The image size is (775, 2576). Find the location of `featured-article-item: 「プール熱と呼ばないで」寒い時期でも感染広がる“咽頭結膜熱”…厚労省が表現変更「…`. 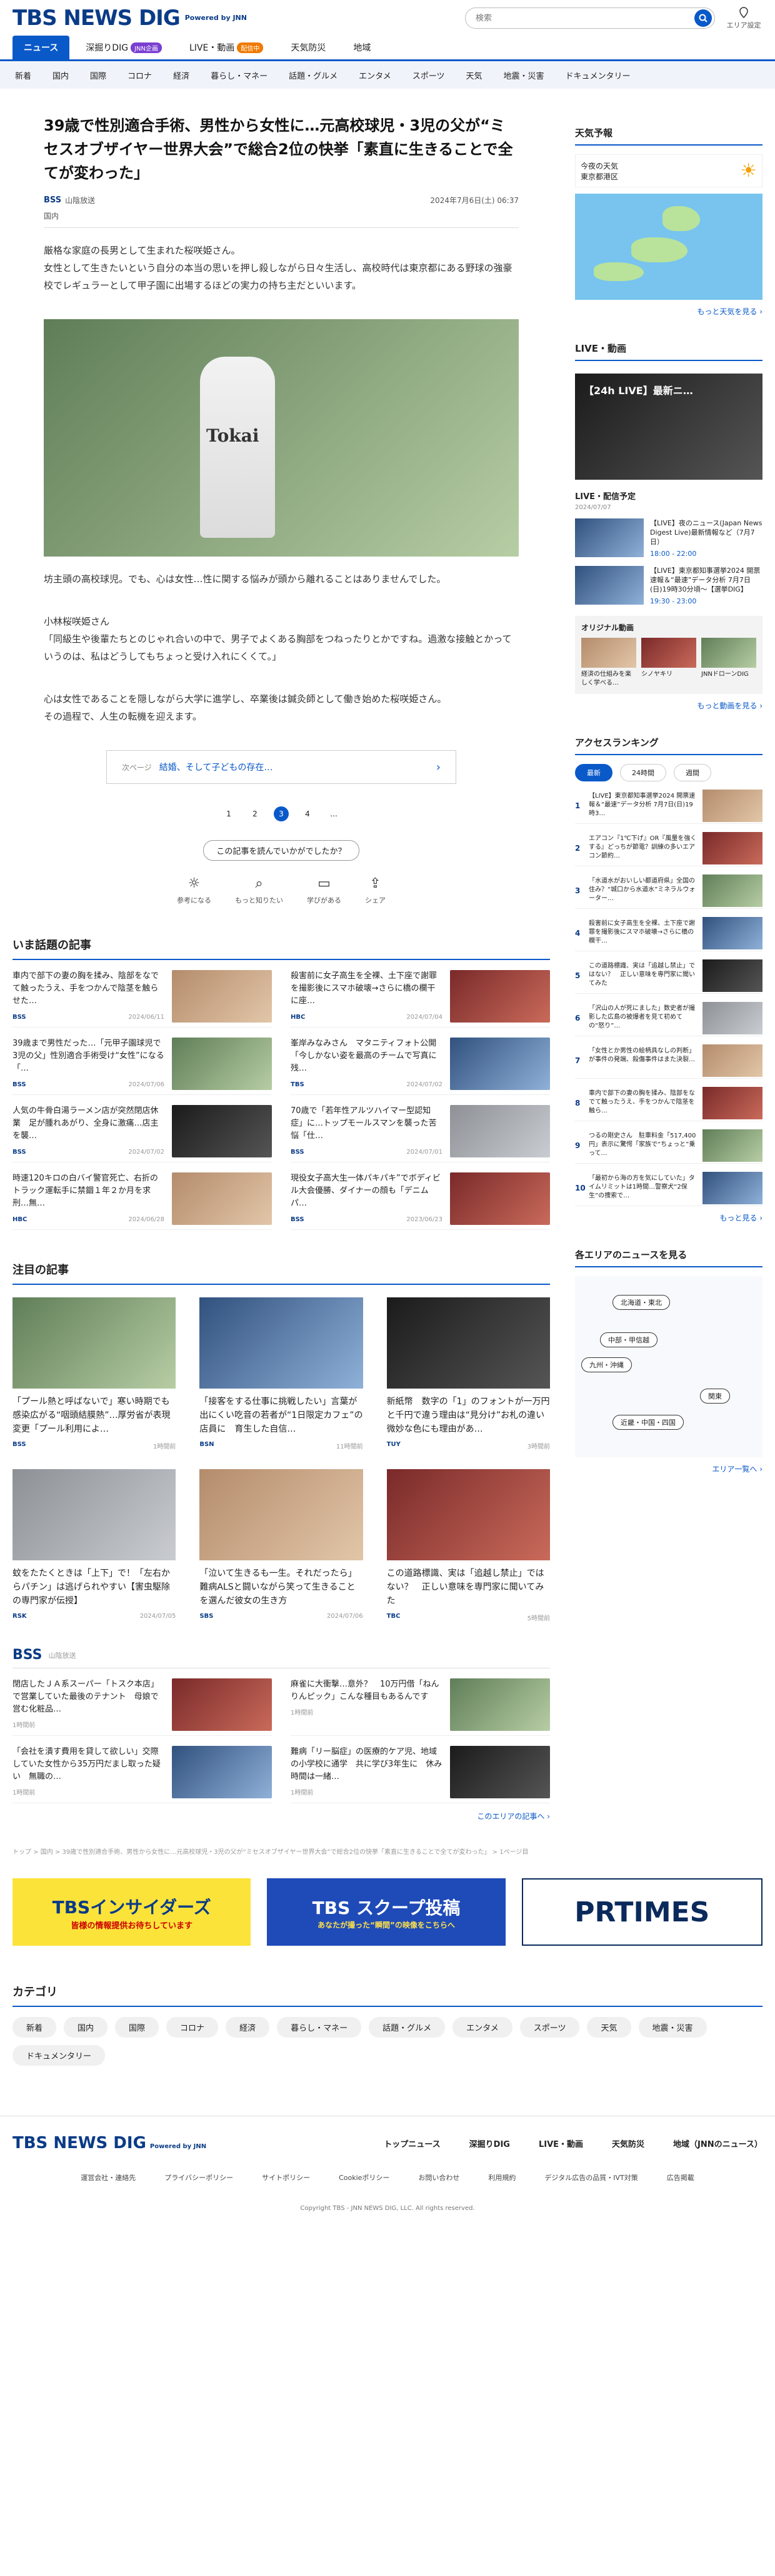

featured-article-item: 「プール熱と呼ばないで」寒い時期でも感染広がる“咽頭結膜熱”…厚労省が表現変更「… is located at coordinates (94, 1373).